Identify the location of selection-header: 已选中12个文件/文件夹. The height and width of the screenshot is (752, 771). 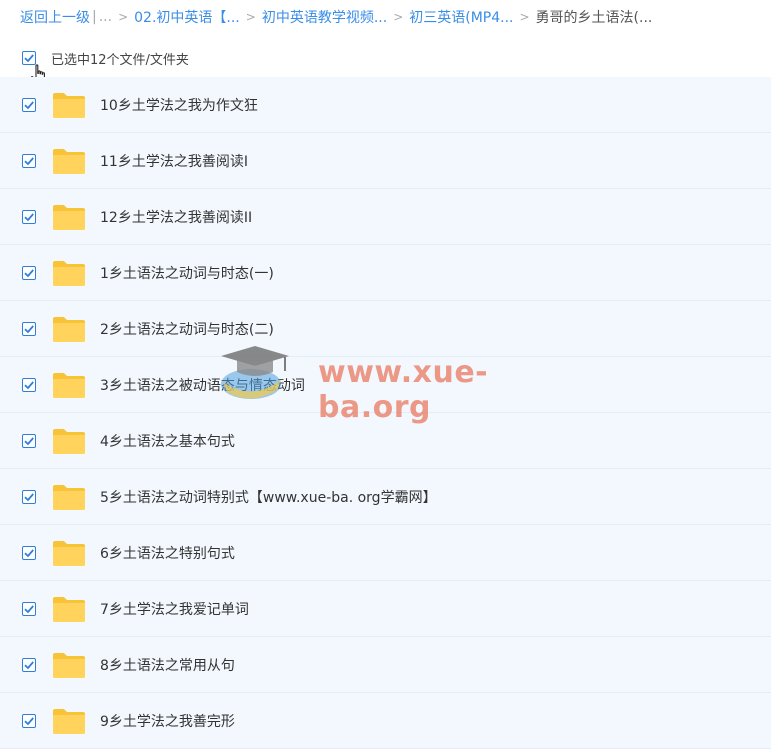
(385, 58).